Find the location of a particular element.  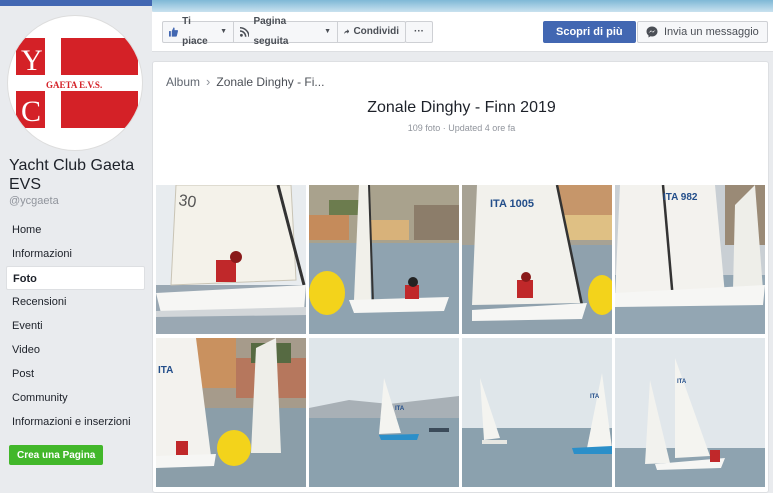

yacht-club-burgee-logo: Y C GAETA E.V.S. is located at coordinates (75, 83).